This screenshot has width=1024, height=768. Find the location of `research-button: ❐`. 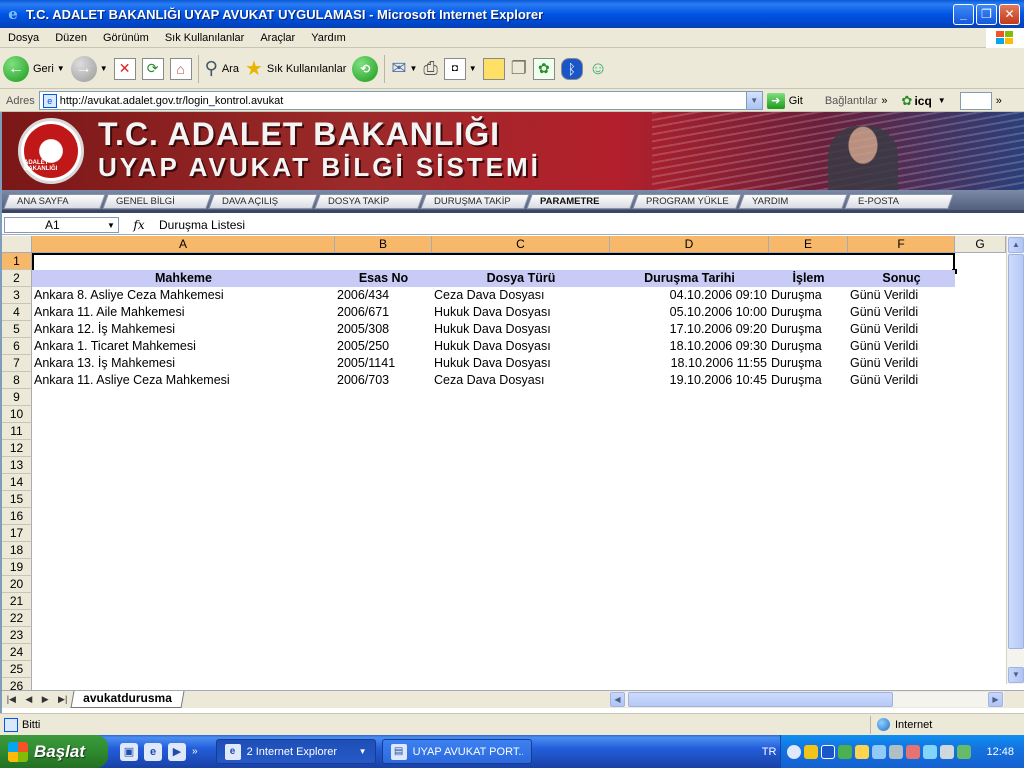

research-button: ❐ is located at coordinates (519, 69).